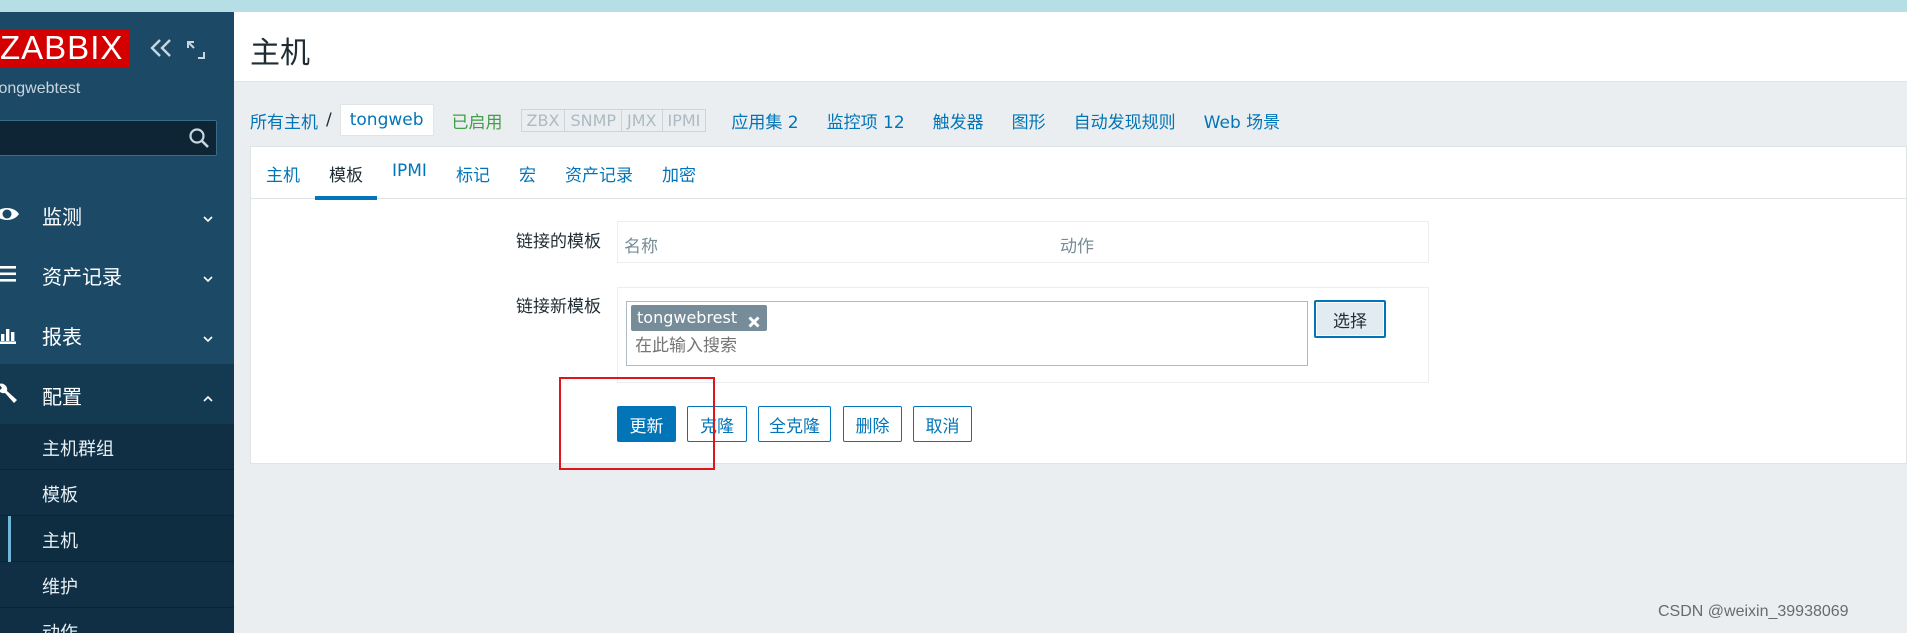  Describe the element at coordinates (527, 173) in the screenshot. I see `tab-macros: 宏` at that location.